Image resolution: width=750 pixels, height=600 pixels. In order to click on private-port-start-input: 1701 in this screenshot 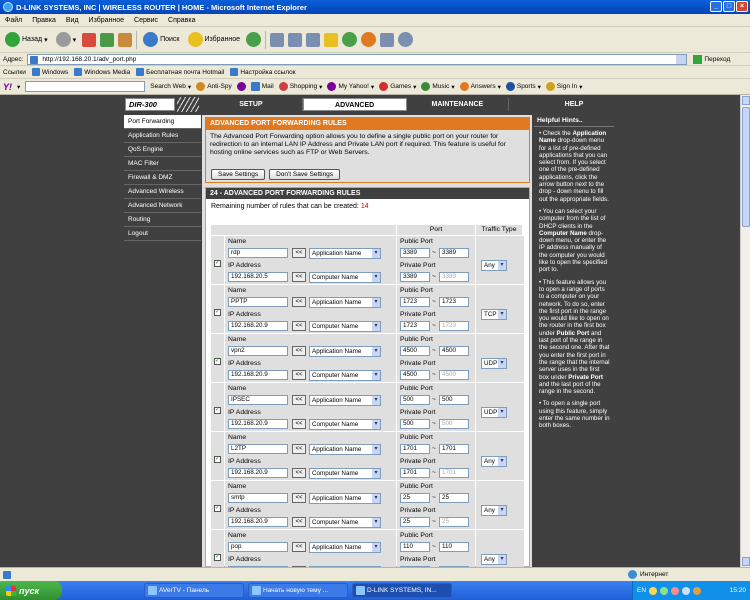, I will do `click(415, 473)`.